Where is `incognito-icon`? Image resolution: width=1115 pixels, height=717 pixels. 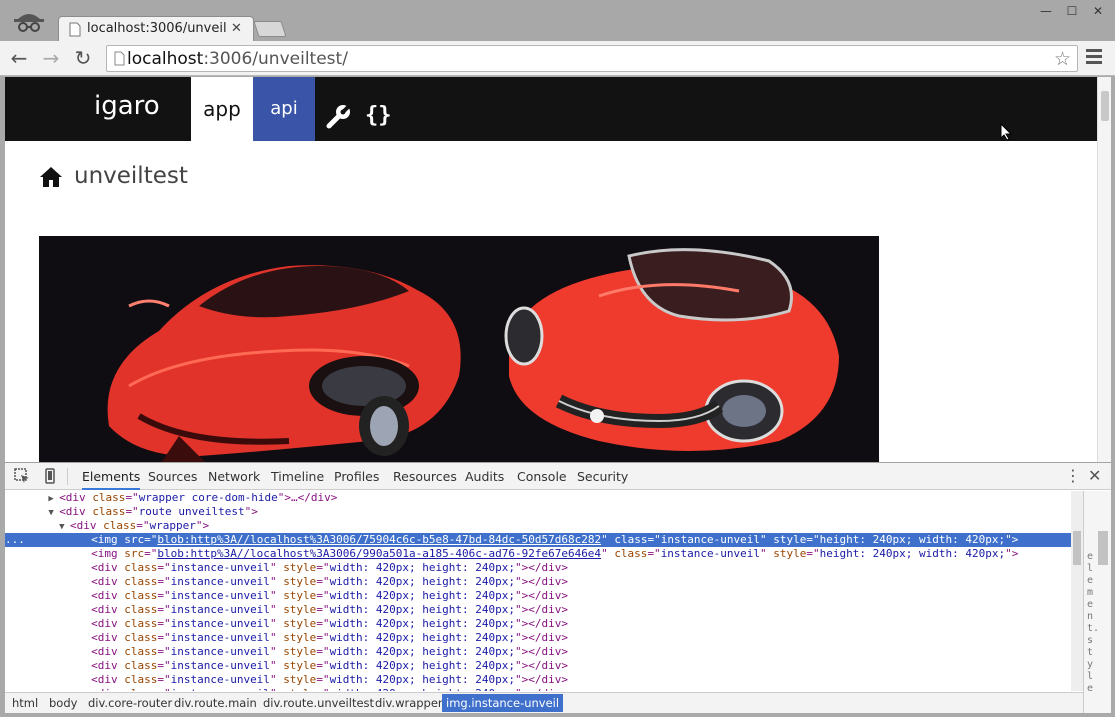
incognito-icon is located at coordinates (29, 23).